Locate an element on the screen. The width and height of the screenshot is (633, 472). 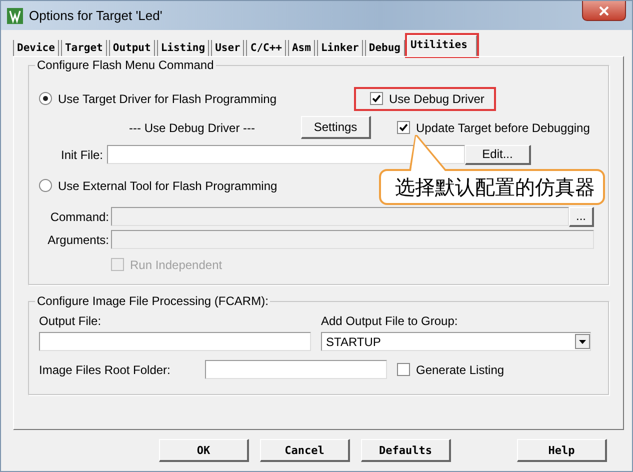
dialog-button: OK is located at coordinates (204, 450).